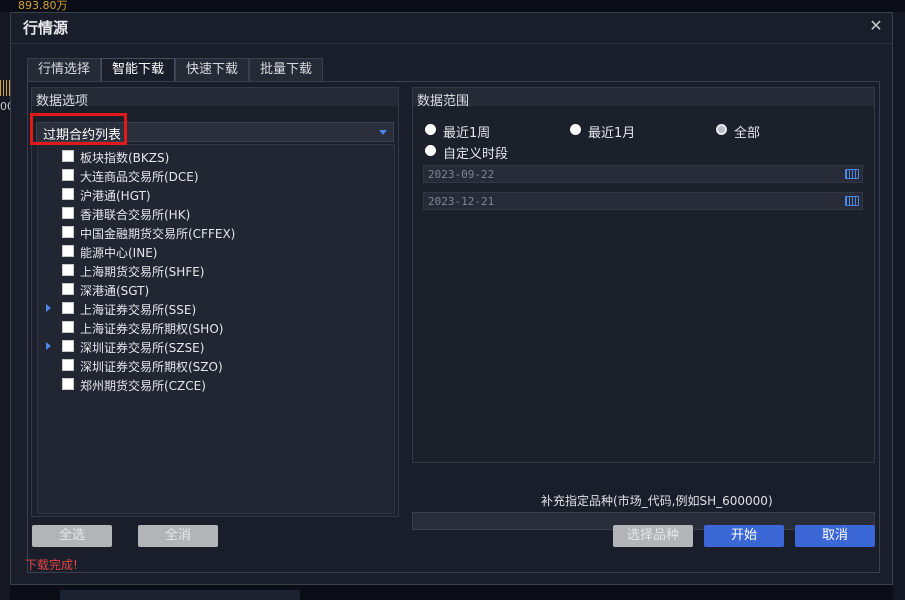  I want to click on tree-item-label: 香港联合交易所(HK), so click(135, 215).